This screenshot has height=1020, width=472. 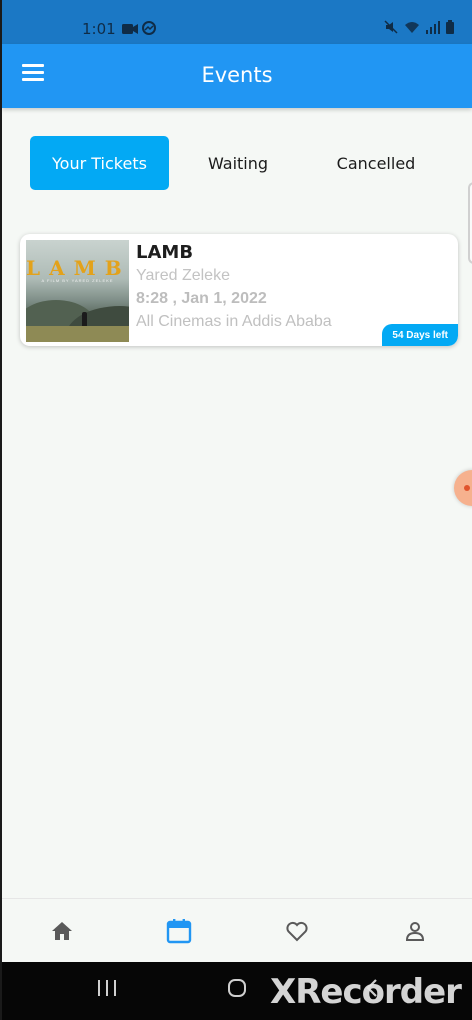 I want to click on app-bar: Events, so click(x=237, y=76).